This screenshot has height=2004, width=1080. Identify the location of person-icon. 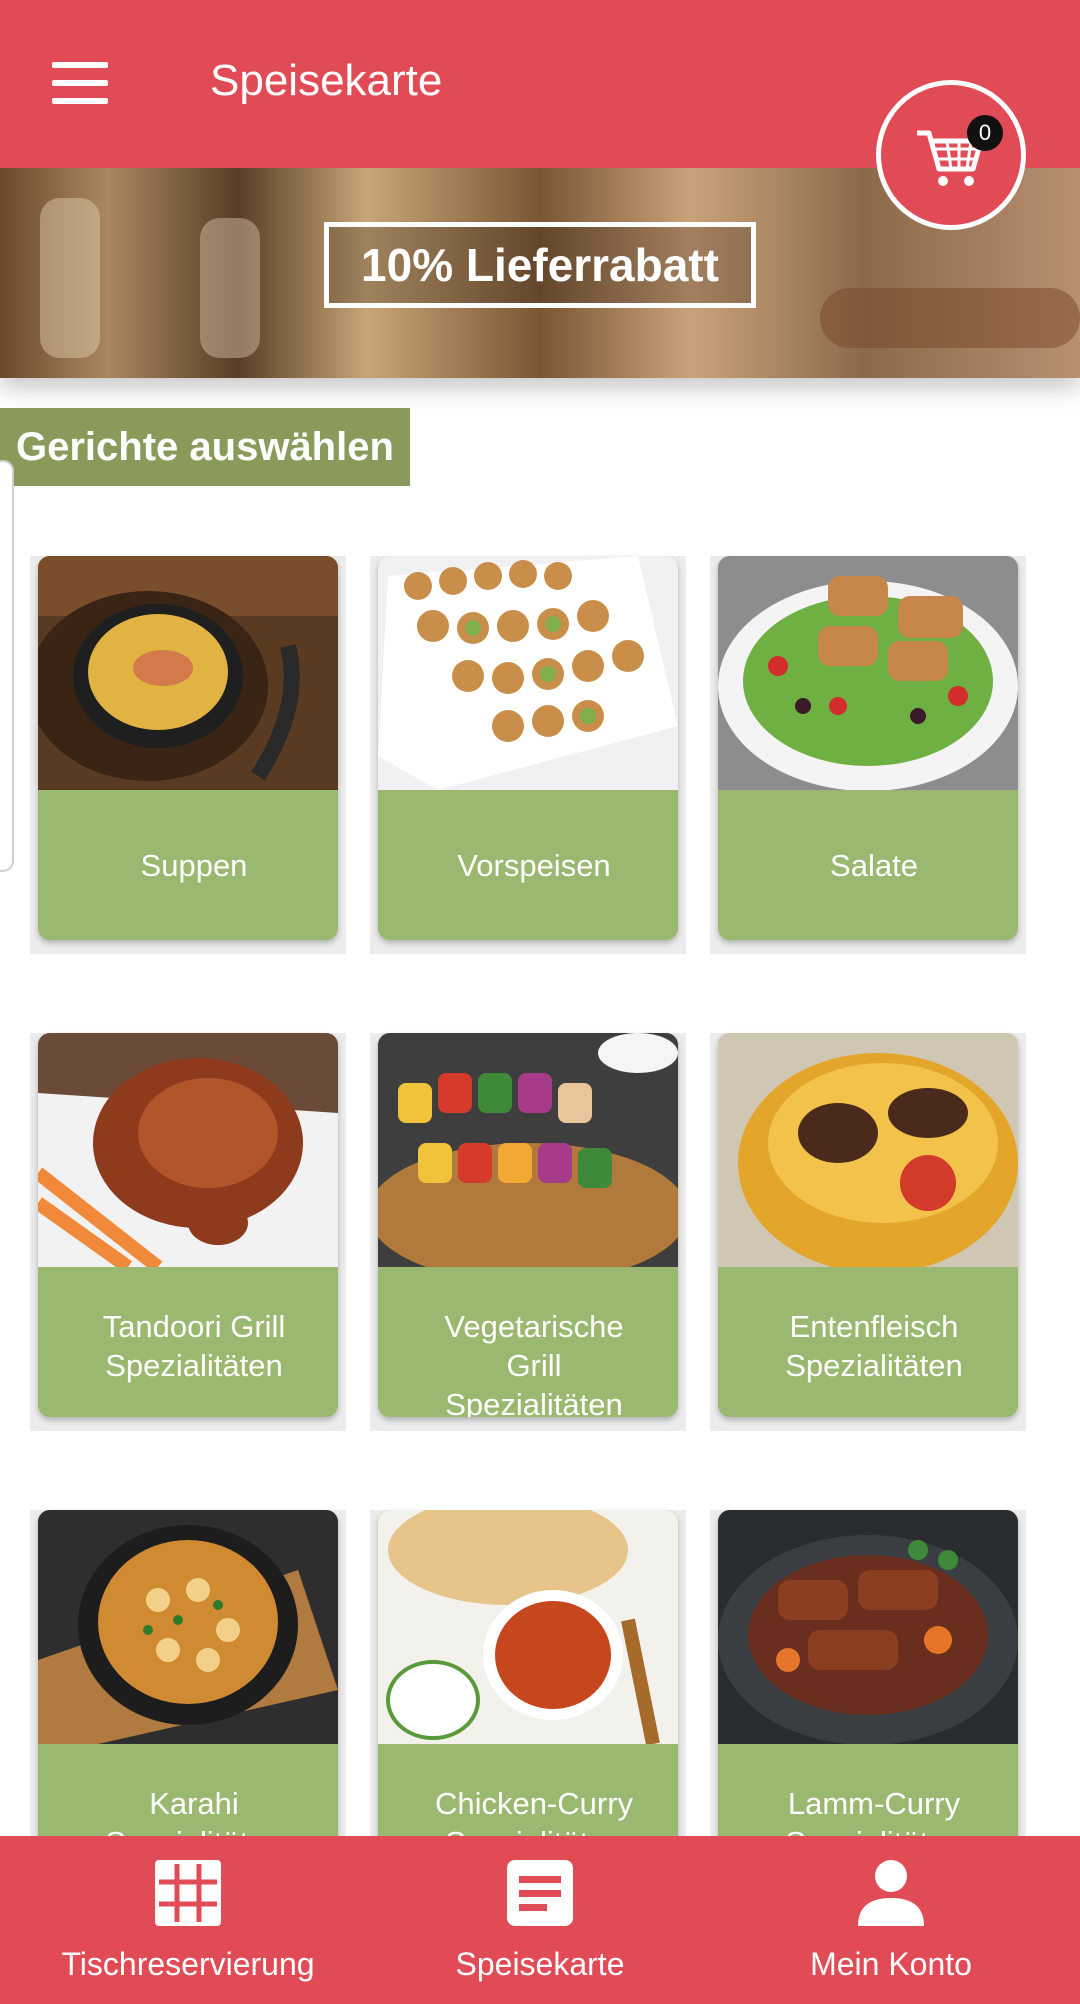
(891, 1893).